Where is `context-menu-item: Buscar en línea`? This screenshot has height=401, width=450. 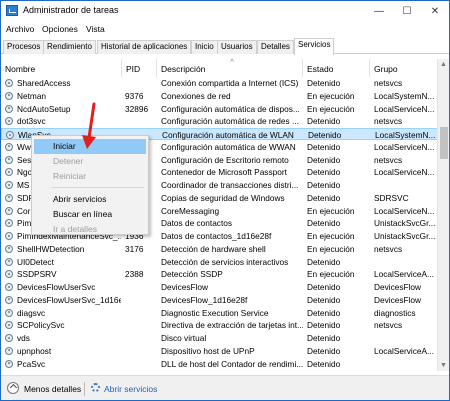
context-menu-item: Buscar en línea is located at coordinates (90, 214).